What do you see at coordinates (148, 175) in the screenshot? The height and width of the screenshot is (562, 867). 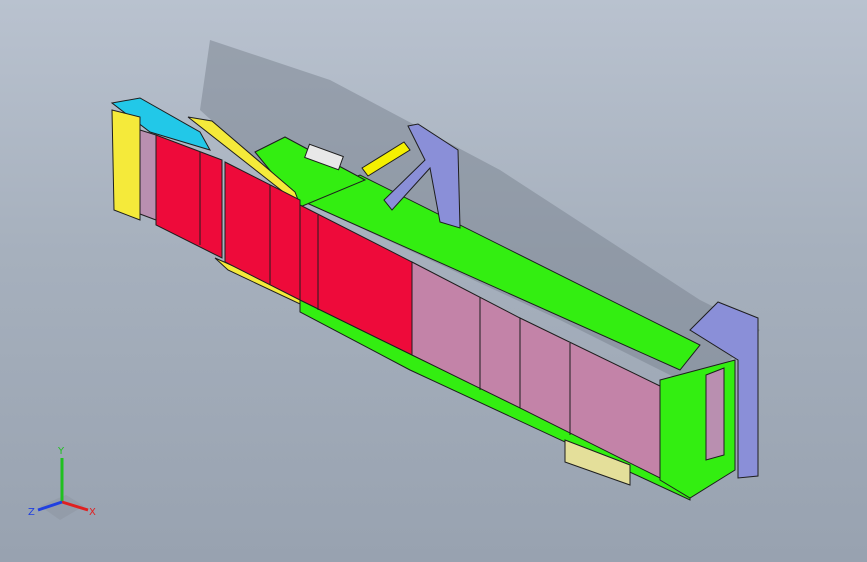 I see `end-roller` at bounding box center [148, 175].